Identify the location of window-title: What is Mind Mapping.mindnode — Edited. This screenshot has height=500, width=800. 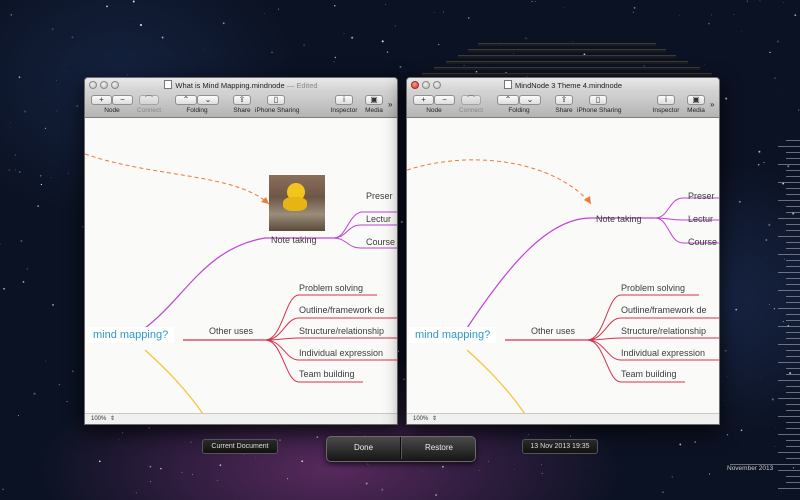
(241, 85).